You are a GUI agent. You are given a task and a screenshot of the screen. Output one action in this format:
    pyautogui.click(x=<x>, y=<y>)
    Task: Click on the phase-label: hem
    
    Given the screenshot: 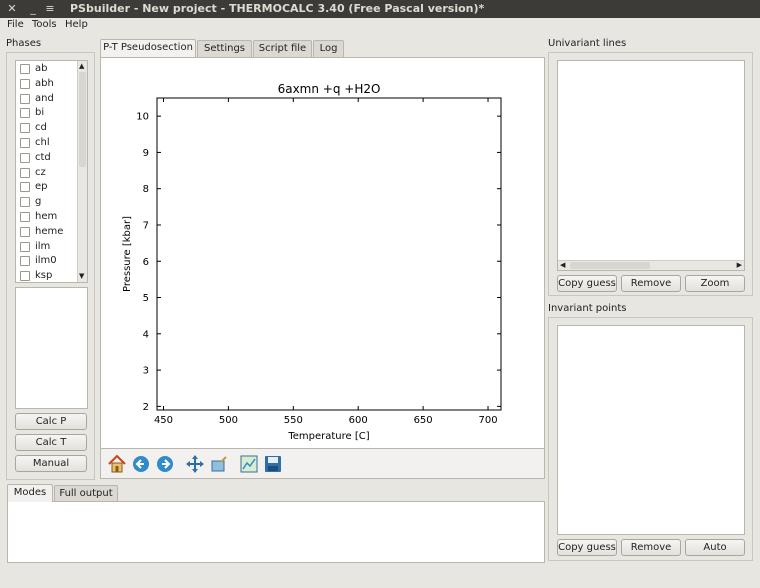 What is the action you would take?
    pyautogui.click(x=46, y=216)
    